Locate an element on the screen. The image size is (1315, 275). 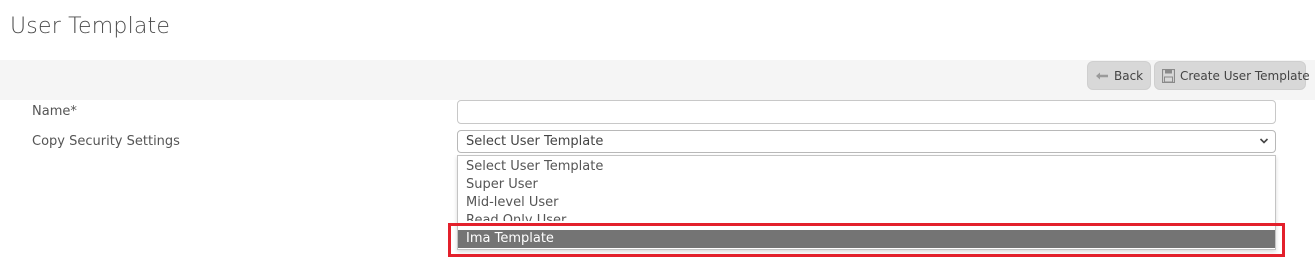
save-icon is located at coordinates (1168, 75).